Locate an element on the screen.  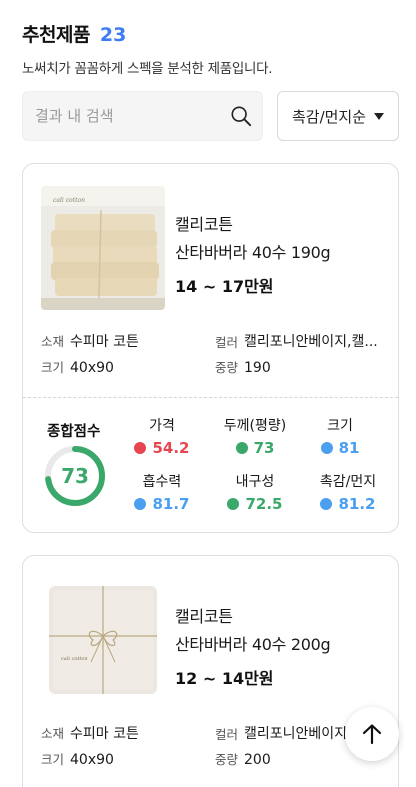
scroll-top-button is located at coordinates (372, 734).